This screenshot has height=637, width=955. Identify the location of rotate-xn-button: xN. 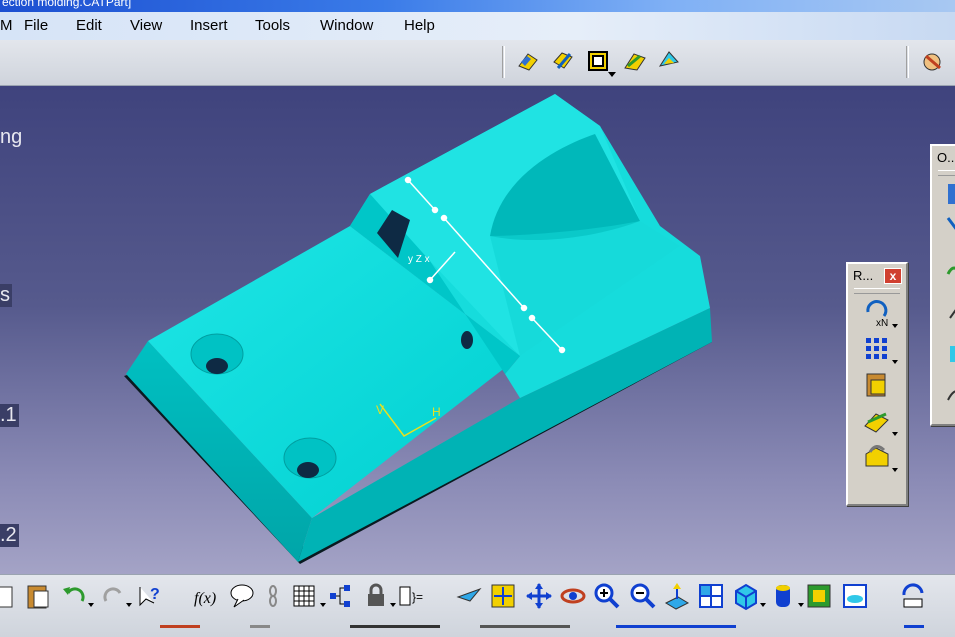
(879, 313).